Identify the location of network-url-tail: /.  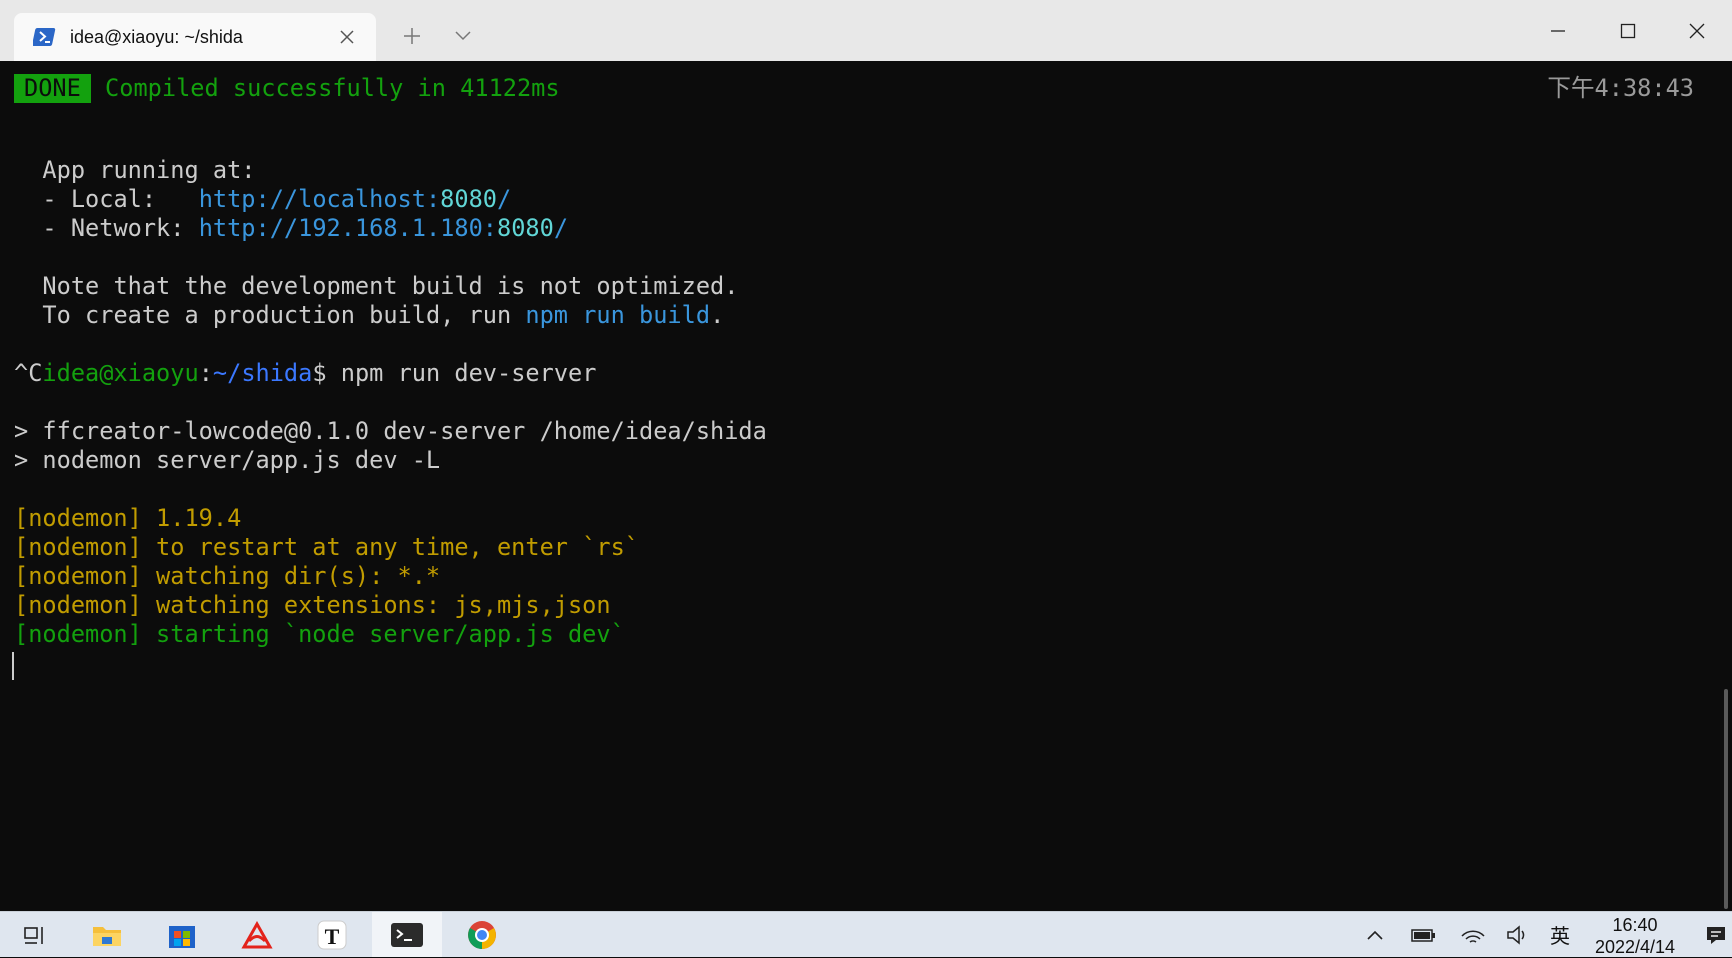
(561, 228).